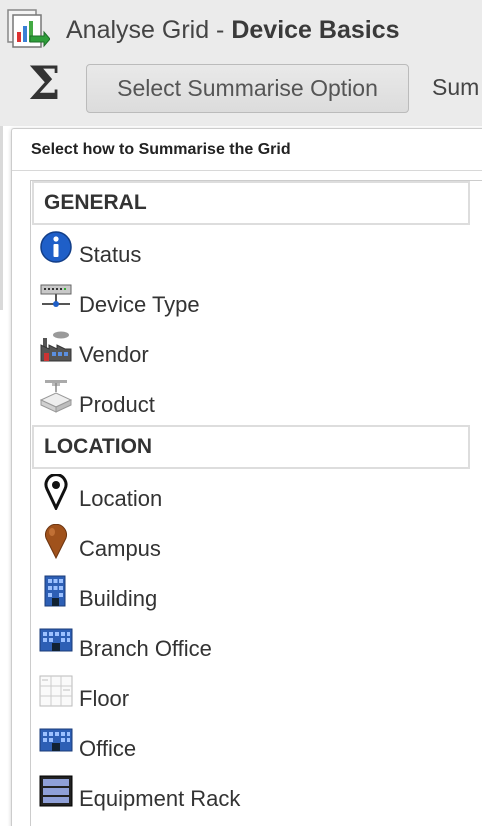  What do you see at coordinates (44, 83) in the screenshot?
I see `sigma-icon: Σ` at bounding box center [44, 83].